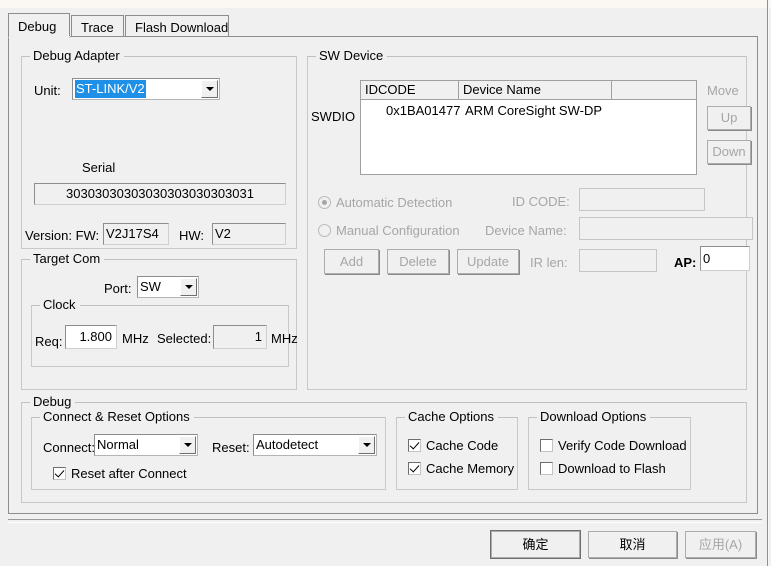 Image resolution: width=771 pixels, height=566 pixels. What do you see at coordinates (394, 202) in the screenshot?
I see `radio-automatic-detection-label: Automatic Detection` at bounding box center [394, 202].